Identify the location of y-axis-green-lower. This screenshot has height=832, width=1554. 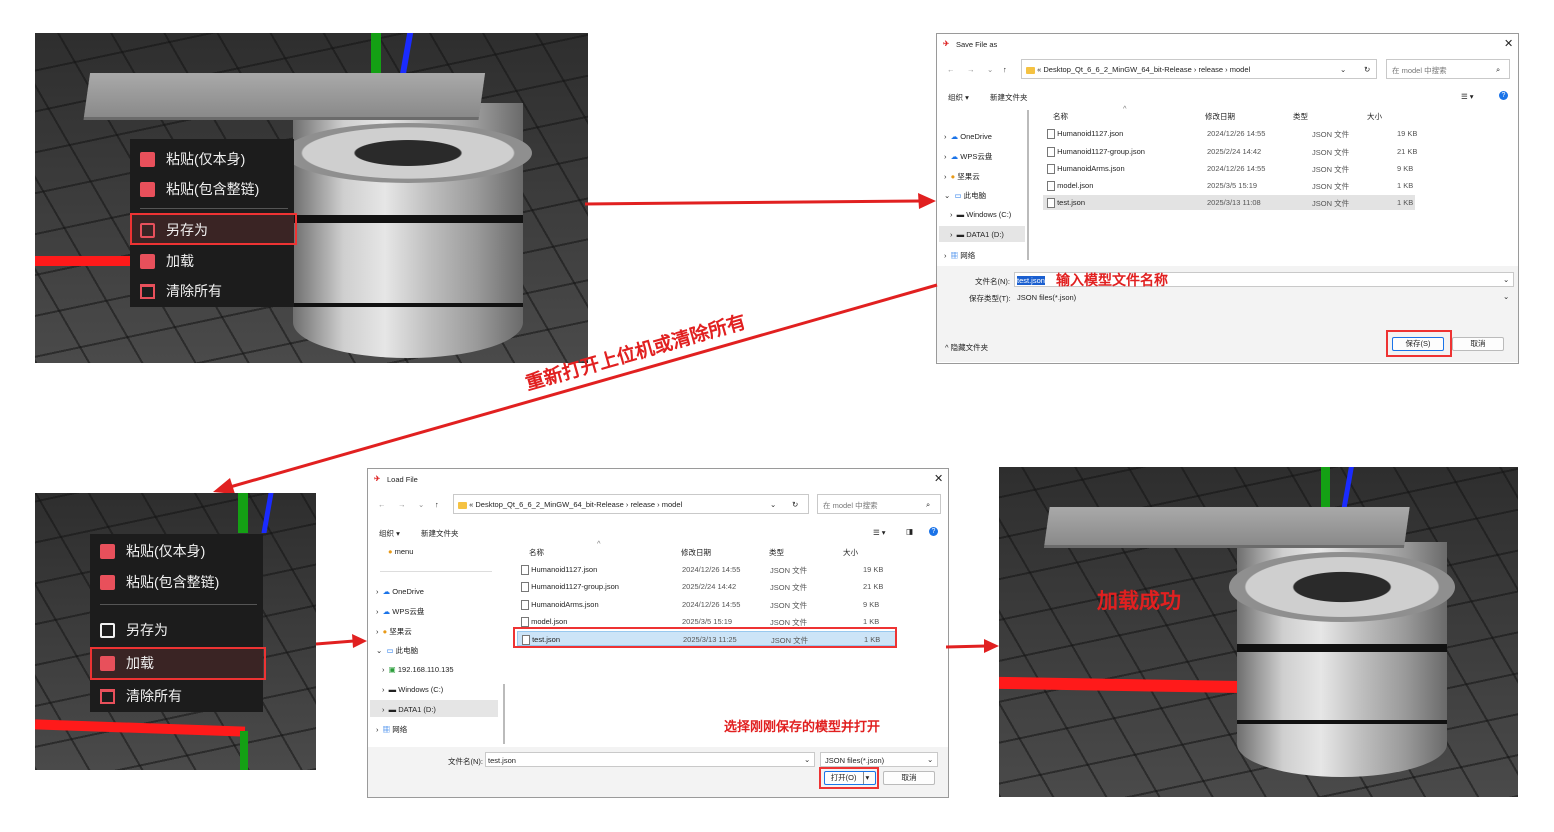
(244, 750).